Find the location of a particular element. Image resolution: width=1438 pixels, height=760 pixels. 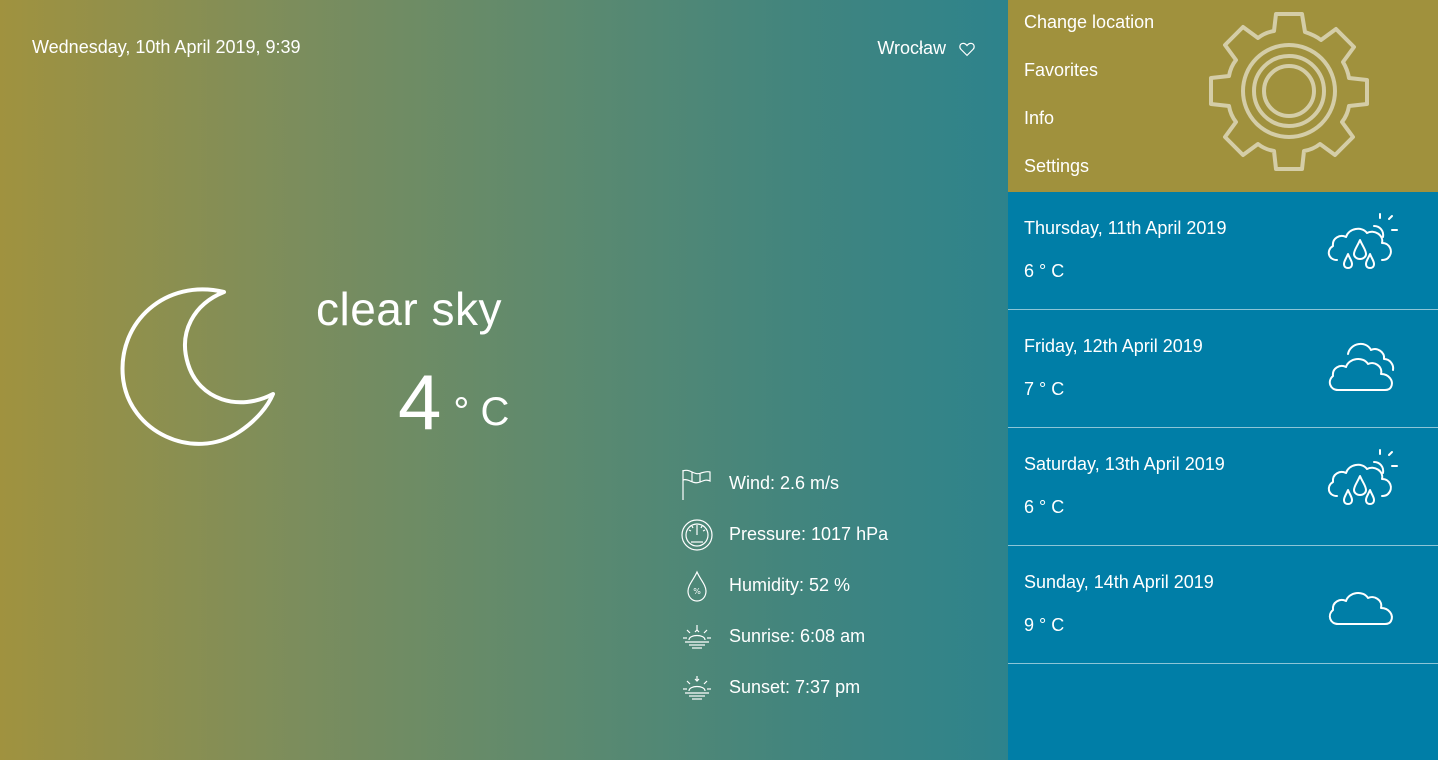

wind-row: Wind: 2.6 m/s is located at coordinates (784, 483).